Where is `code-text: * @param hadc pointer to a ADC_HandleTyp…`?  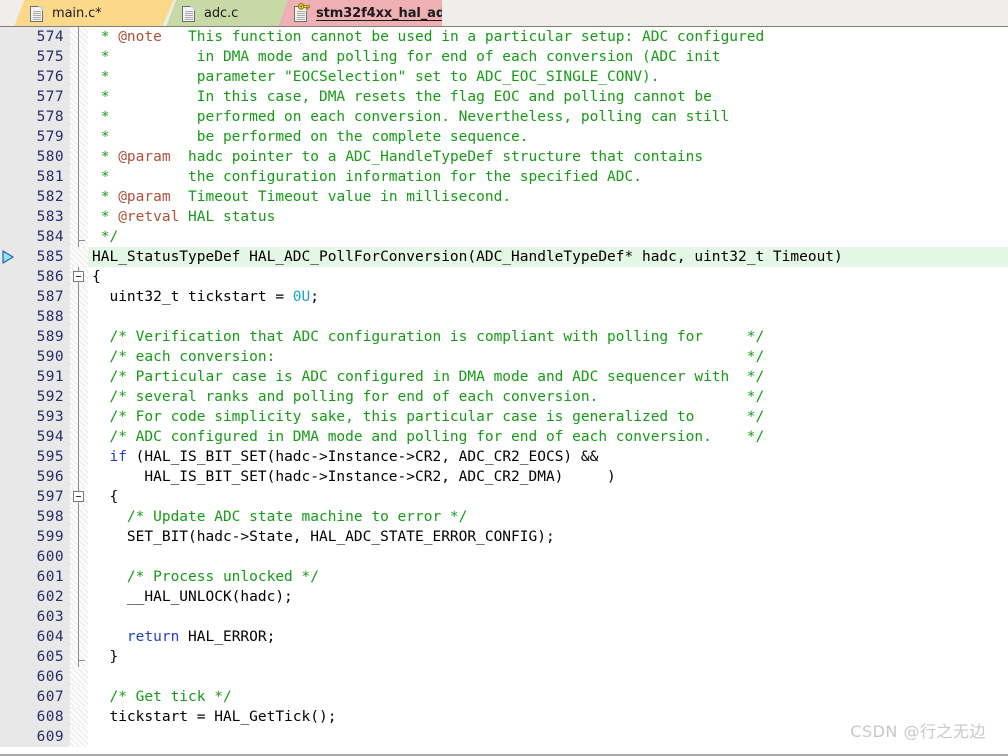 code-text: * @param hadc pointer to a ADC_HandleTyp… is located at coordinates (548, 157).